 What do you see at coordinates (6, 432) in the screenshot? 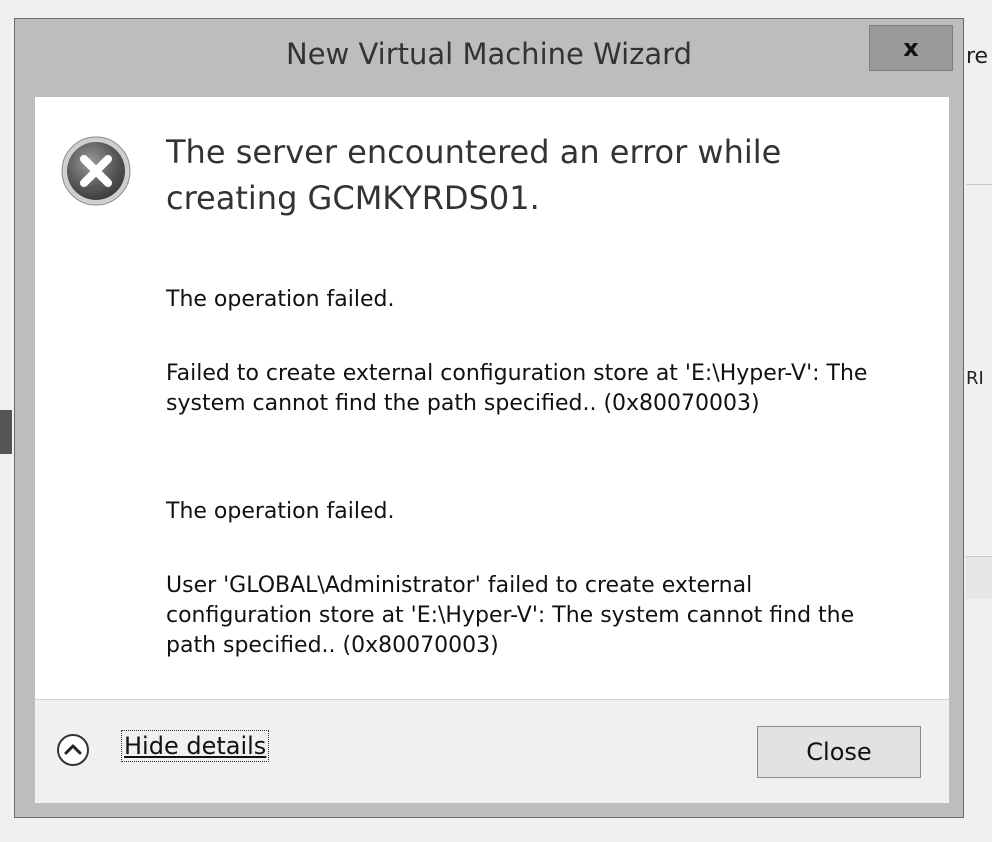
I see `background-scroll-marker` at bounding box center [6, 432].